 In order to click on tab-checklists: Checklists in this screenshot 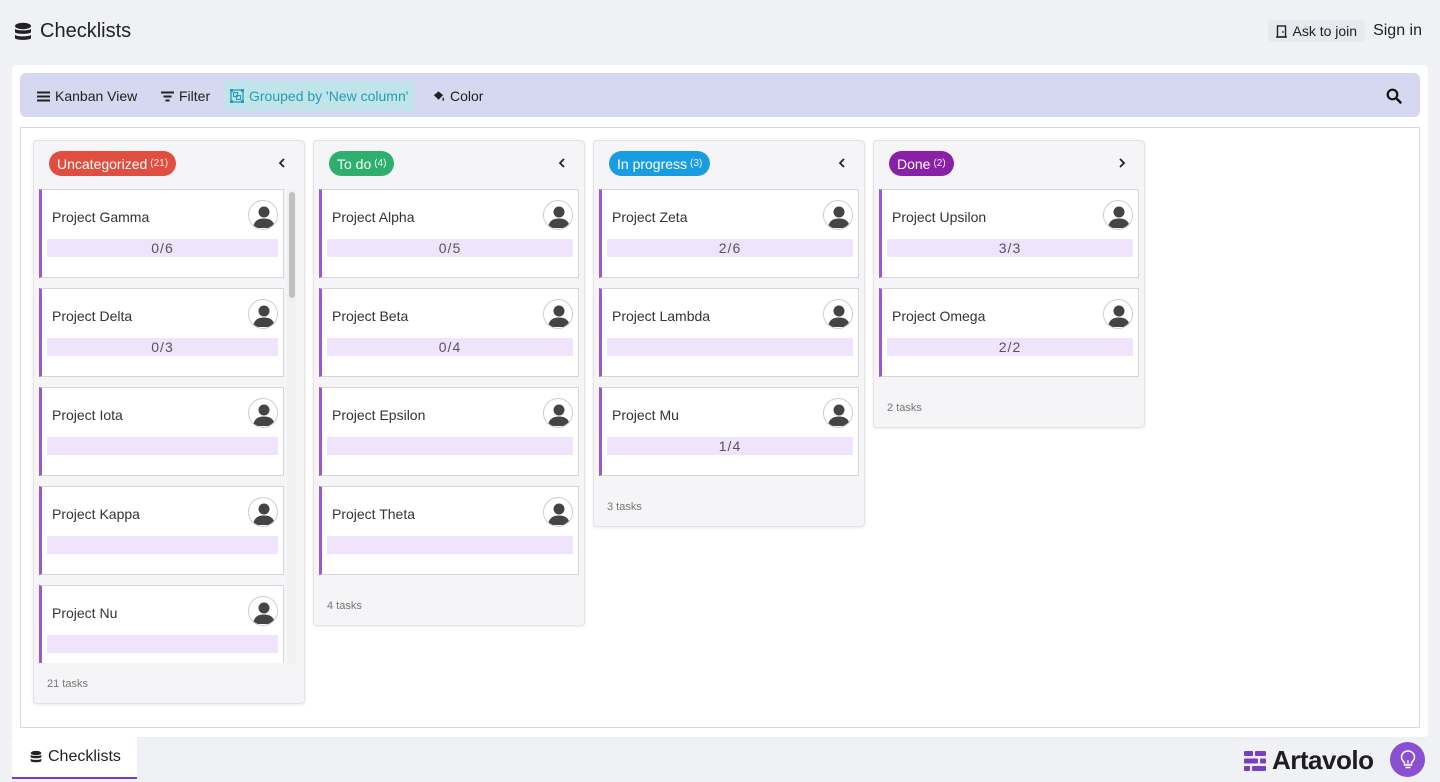, I will do `click(74, 758)`.